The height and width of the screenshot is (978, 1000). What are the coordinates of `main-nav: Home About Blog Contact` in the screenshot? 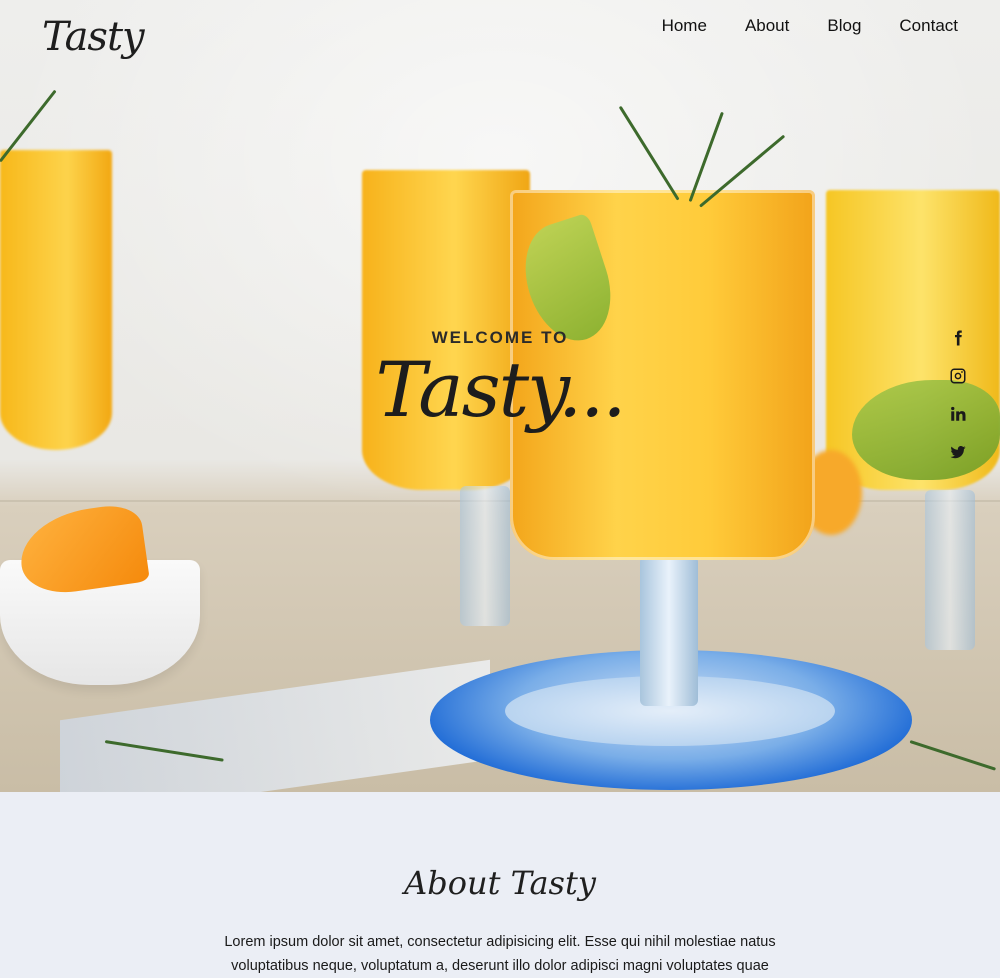 It's located at (810, 26).